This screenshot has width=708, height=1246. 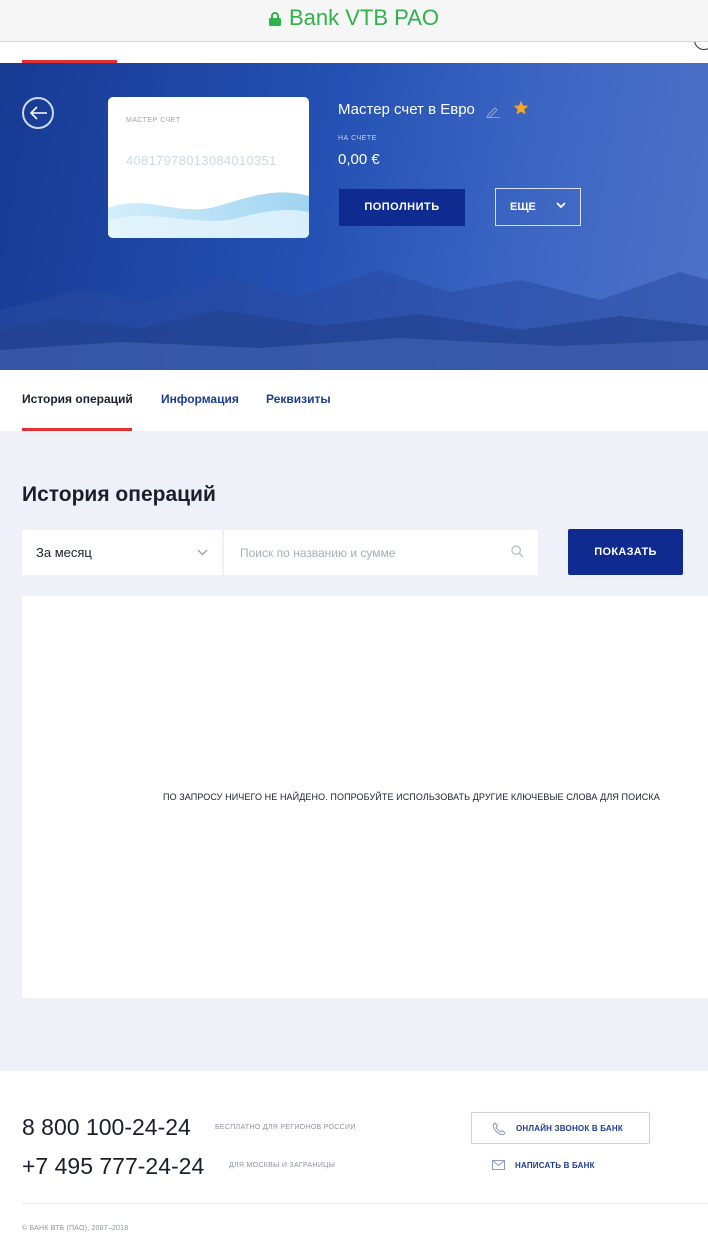 What do you see at coordinates (275, 19) in the screenshot?
I see `lock-icon` at bounding box center [275, 19].